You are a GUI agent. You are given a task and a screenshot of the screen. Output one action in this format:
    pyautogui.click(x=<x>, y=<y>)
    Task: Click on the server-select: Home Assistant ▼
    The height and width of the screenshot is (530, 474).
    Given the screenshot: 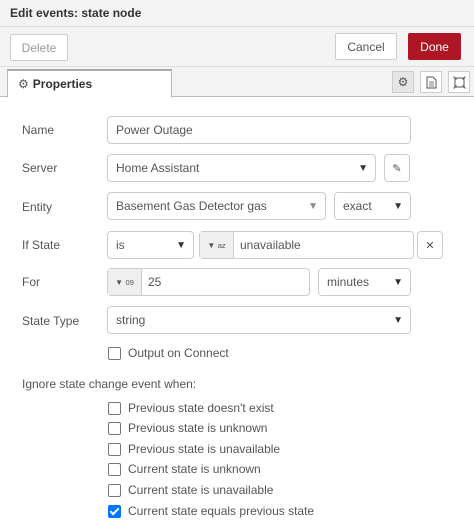 What is the action you would take?
    pyautogui.click(x=241, y=168)
    